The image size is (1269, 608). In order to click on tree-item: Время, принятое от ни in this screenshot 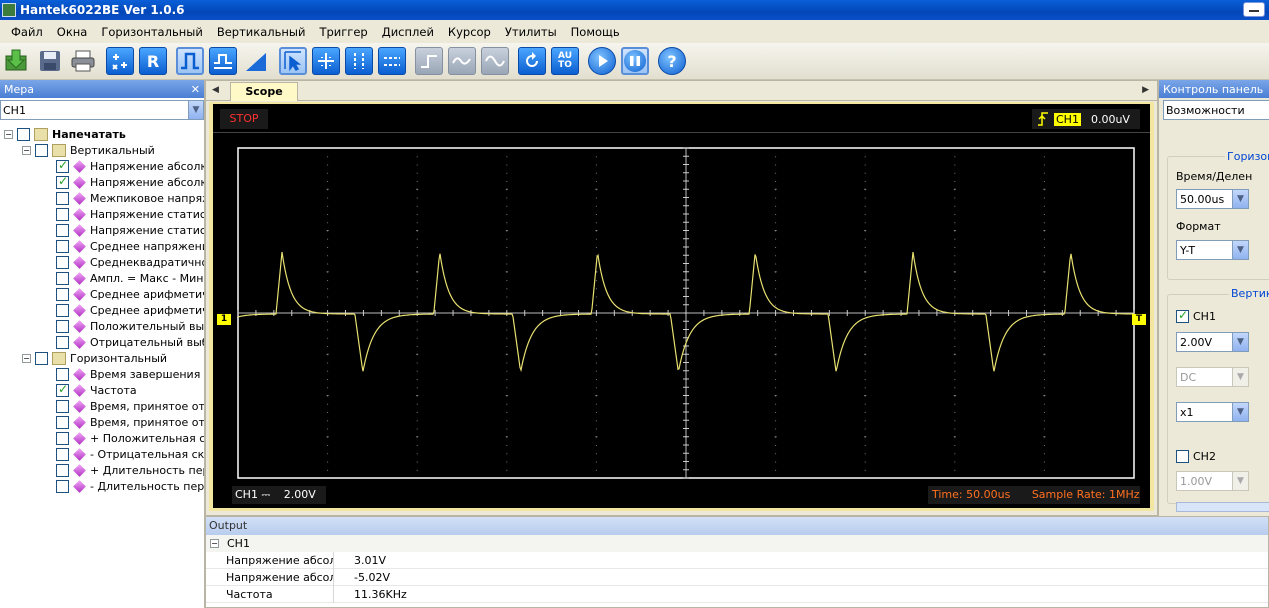, I will do `click(102, 406)`.